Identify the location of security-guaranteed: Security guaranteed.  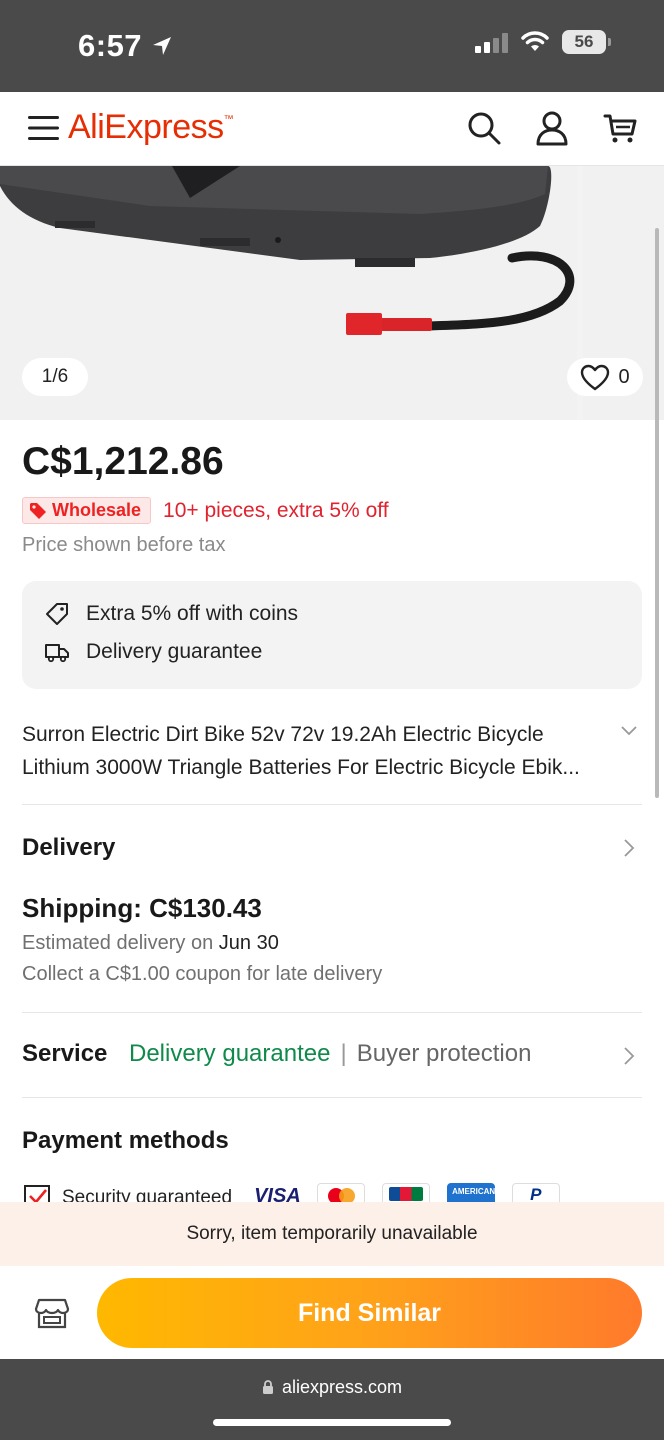
(127, 1193).